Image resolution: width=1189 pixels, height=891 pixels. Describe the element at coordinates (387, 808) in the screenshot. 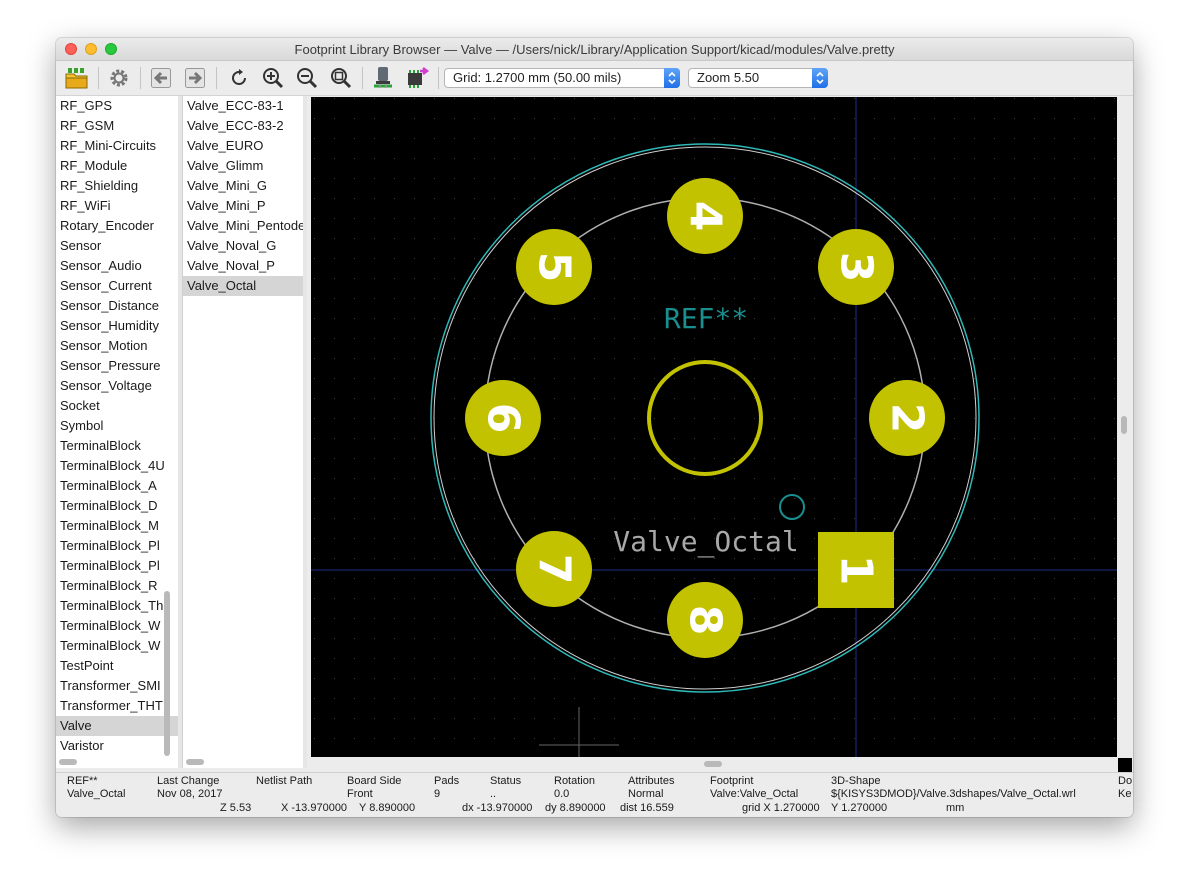

I see `status-y: Y 8.890000` at that location.